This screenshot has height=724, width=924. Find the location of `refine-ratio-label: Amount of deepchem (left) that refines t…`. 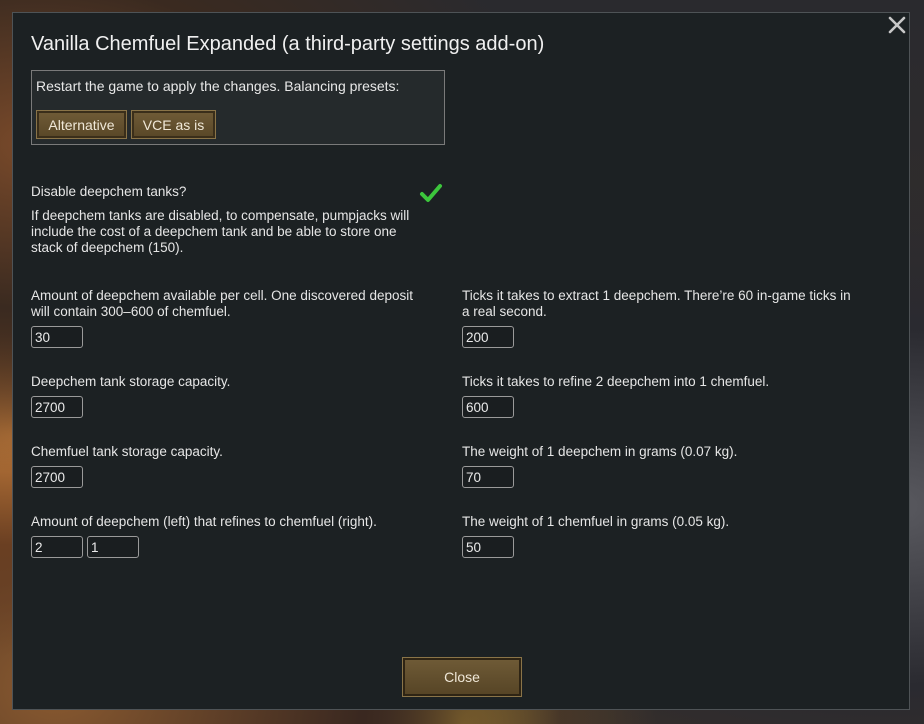

refine-ratio-label: Amount of deepchem (left) that refines t… is located at coordinates (204, 521).